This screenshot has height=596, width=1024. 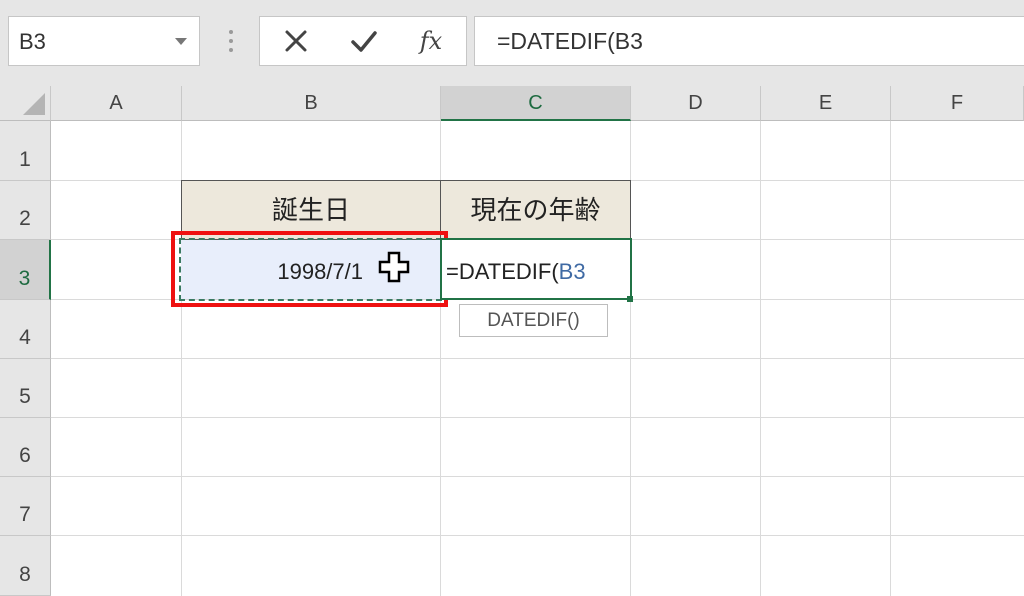 I want to click on formula-bar: B3 fx =DATEDIF(B3, so click(x=512, y=43).